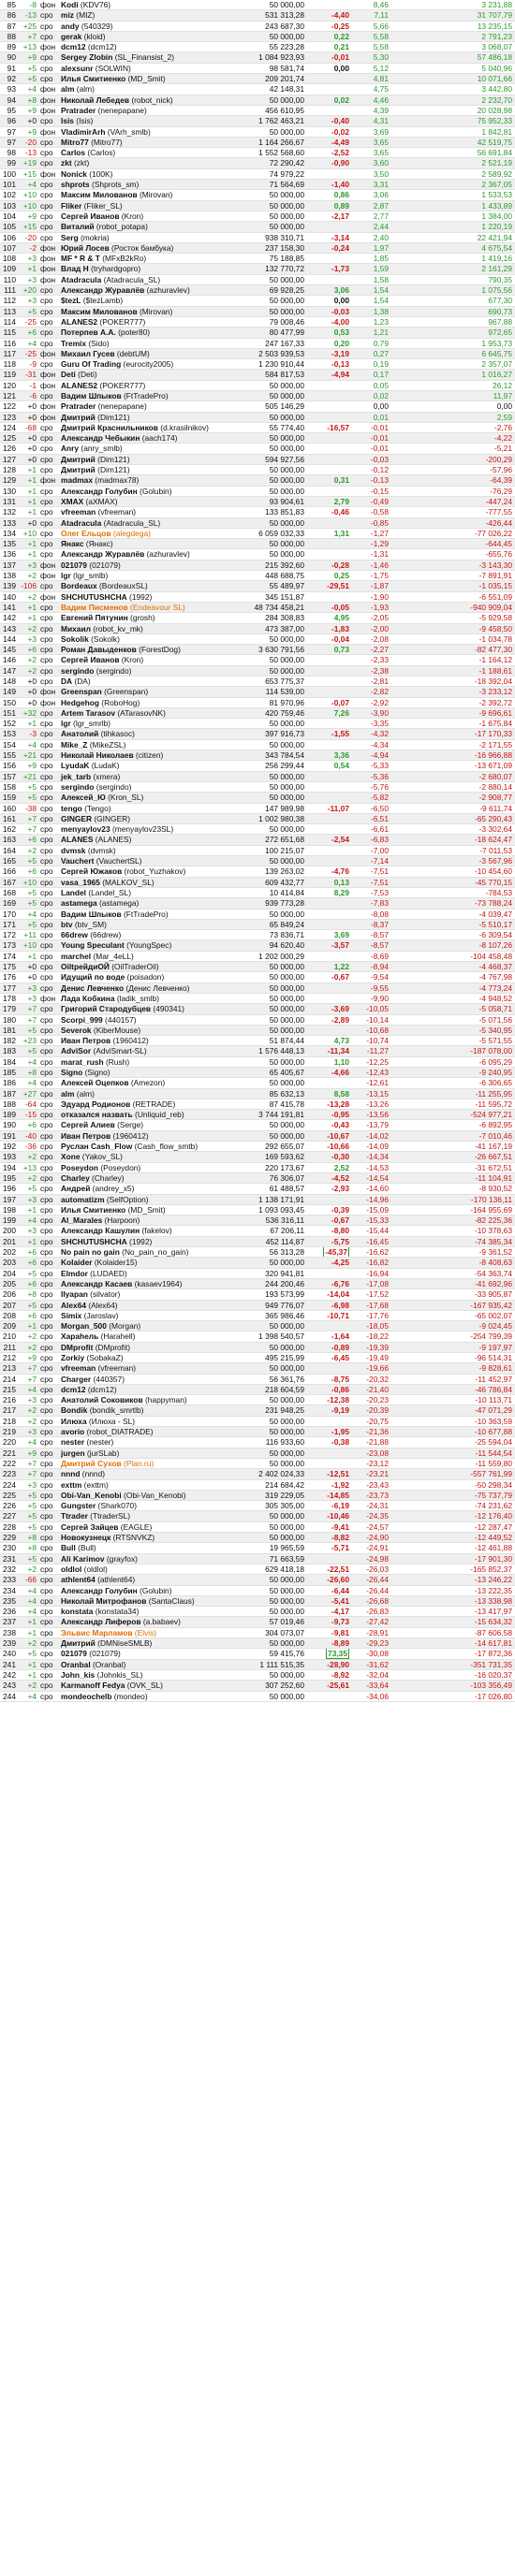 Image resolution: width=515 pixels, height=2576 pixels. What do you see at coordinates (150, 26) in the screenshot?
I see `participant-name-cell: andy (540329)` at bounding box center [150, 26].